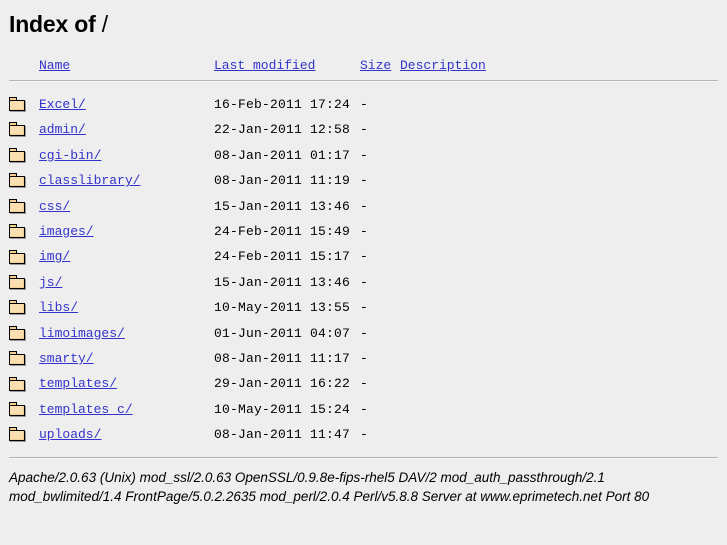 The width and height of the screenshot is (727, 545). What do you see at coordinates (126, 434) in the screenshot?
I see `row-name-cell: uploads/` at bounding box center [126, 434].